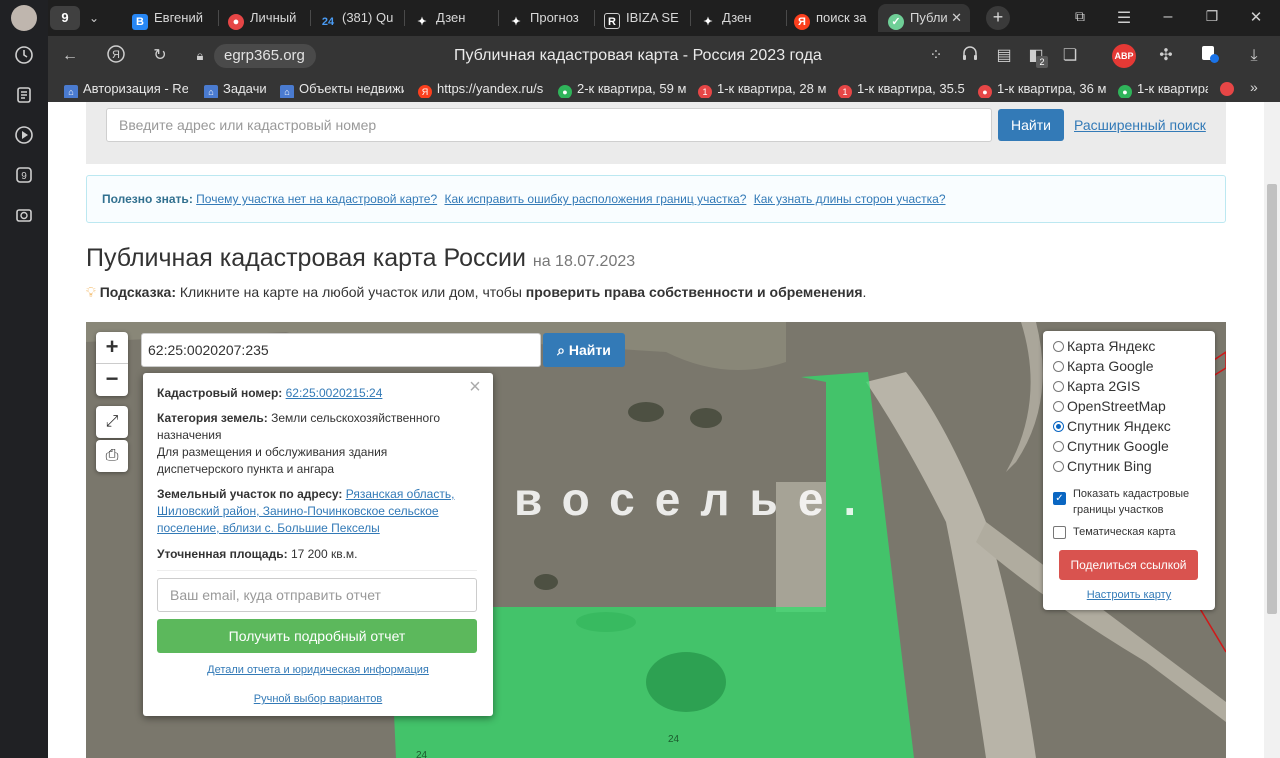 Image resolution: width=1280 pixels, height=758 pixels. I want to click on bookmark-item: Яhttps://yandex.ru/s, so click(482, 89).